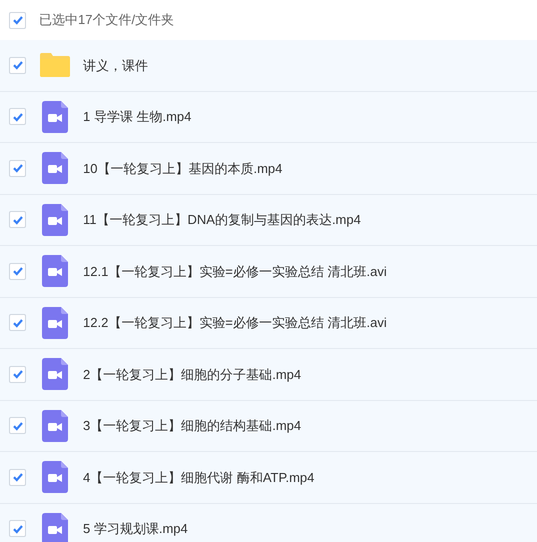 The image size is (537, 542). I want to click on file-name: 10【一轮复习上】基因的本质.mp4, so click(182, 169).